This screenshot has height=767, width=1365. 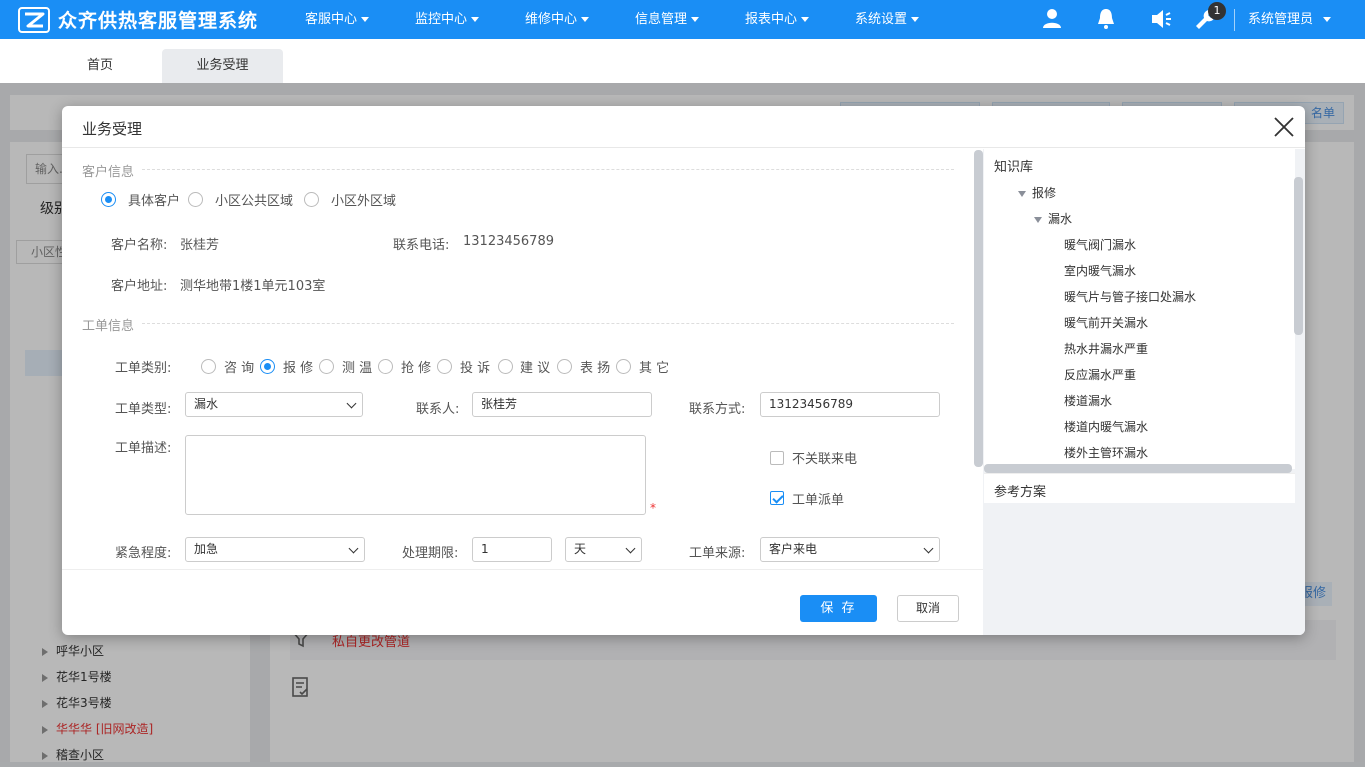 I want to click on nav-info-management: 信息管理, so click(x=667, y=19).